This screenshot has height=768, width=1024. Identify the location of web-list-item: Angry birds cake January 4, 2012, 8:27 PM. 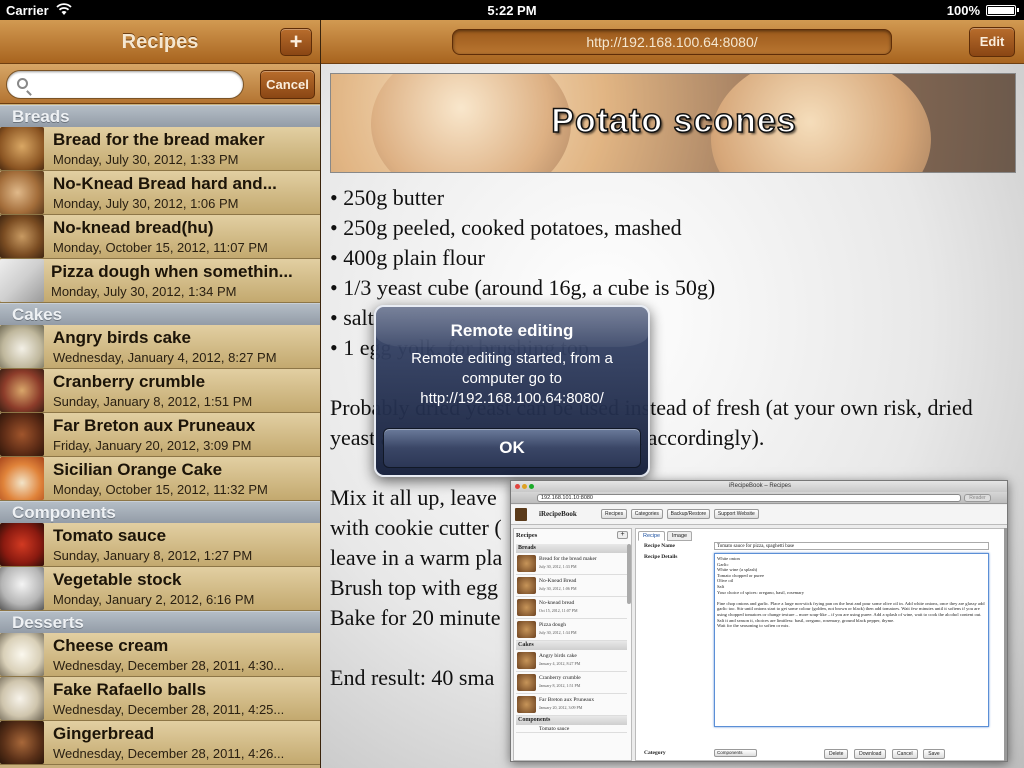
(571, 661).